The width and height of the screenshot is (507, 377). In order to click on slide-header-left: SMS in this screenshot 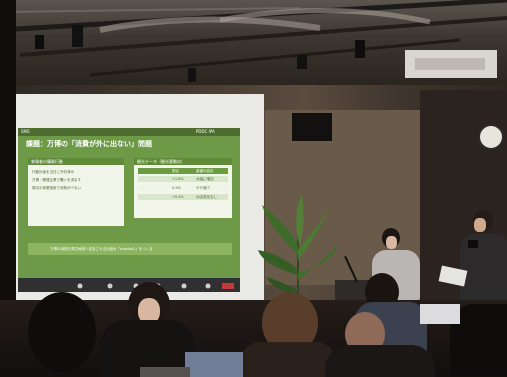, I will do `click(25, 131)`.